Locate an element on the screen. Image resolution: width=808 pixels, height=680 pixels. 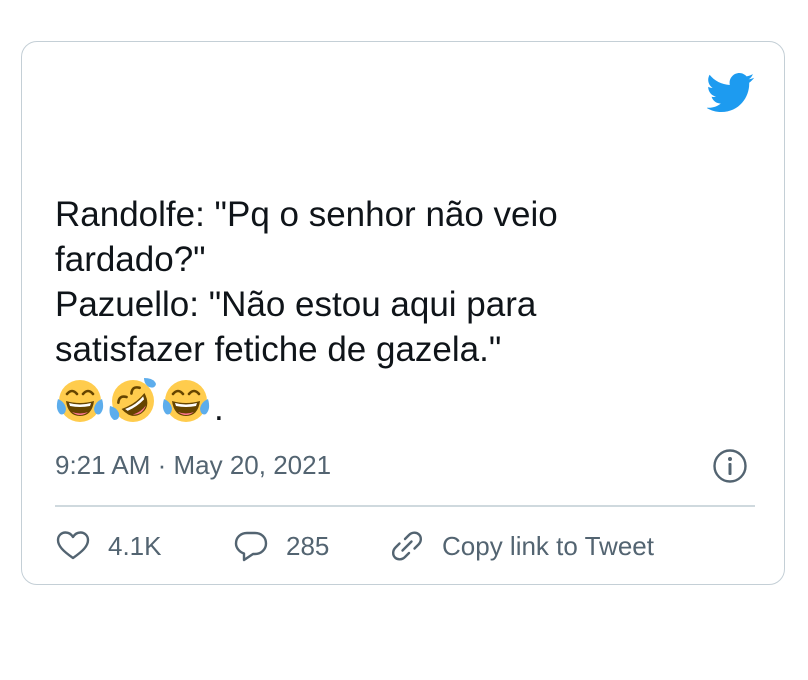
twitter-bird-icon is located at coordinates (730, 93).